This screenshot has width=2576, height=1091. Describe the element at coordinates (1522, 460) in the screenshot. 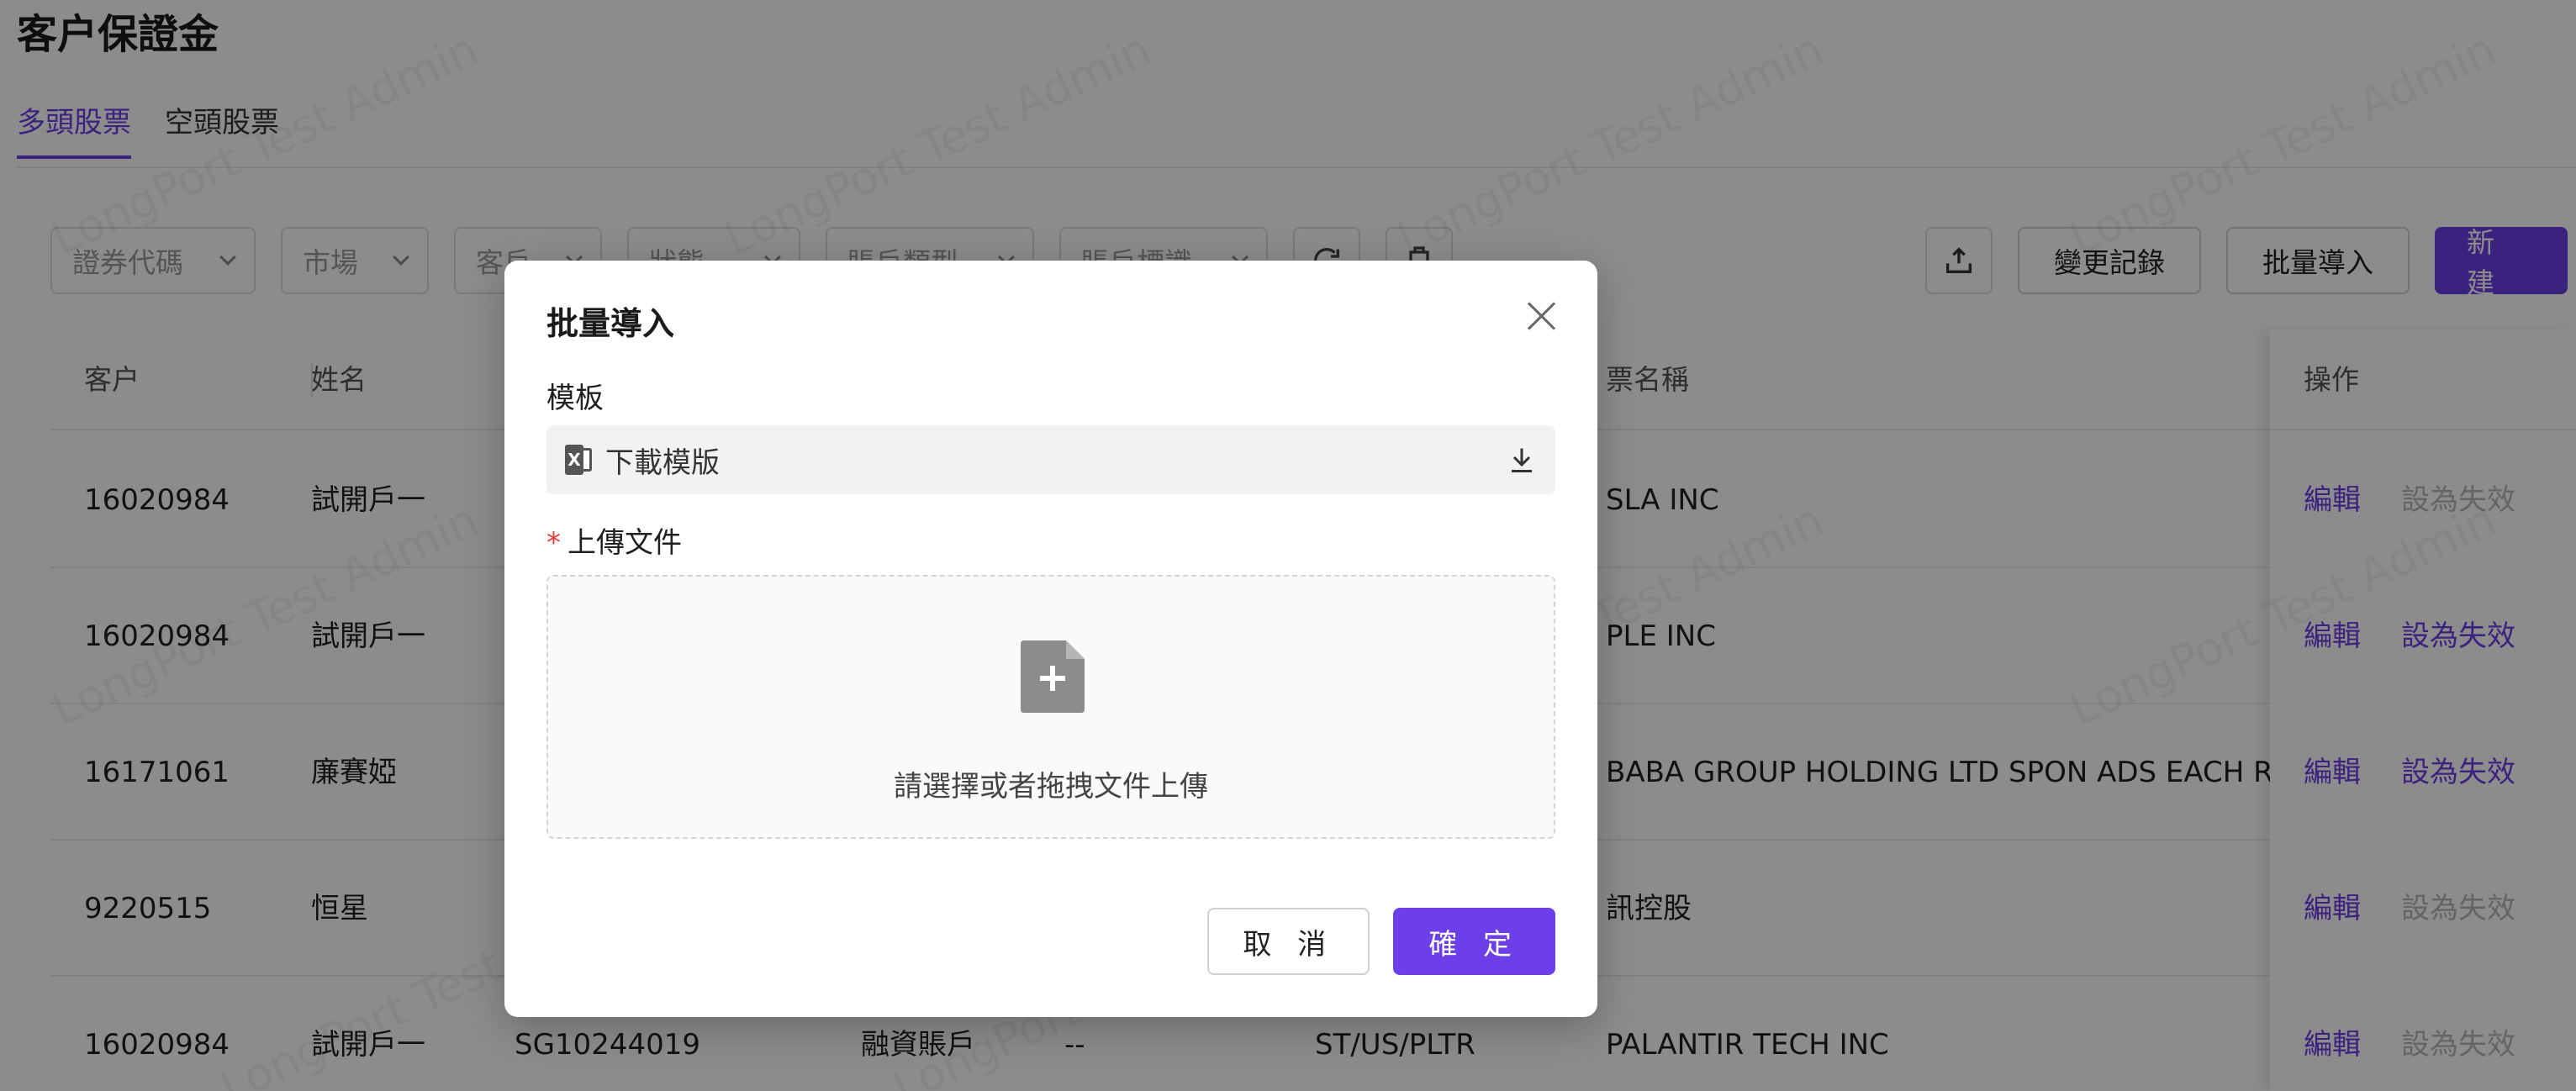

I see `download-icon` at that location.